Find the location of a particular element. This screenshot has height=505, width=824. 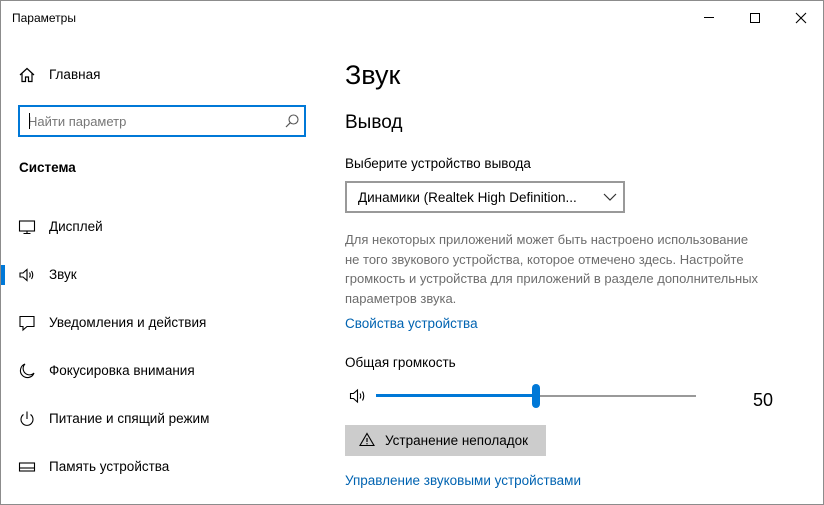

section-title-system: Система is located at coordinates (47, 167).